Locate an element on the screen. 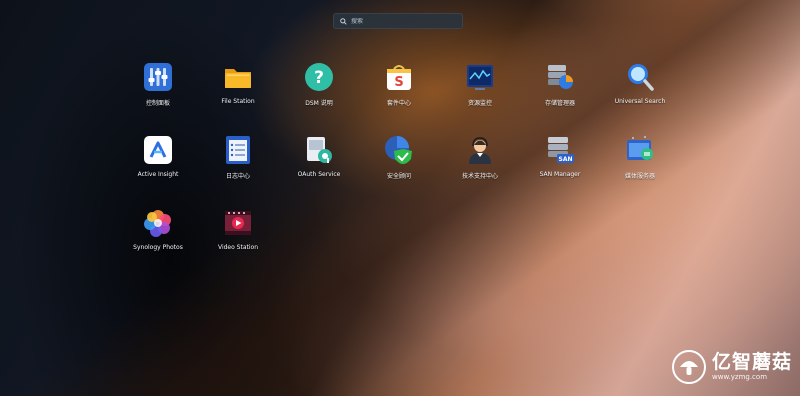  app-label: 控制面板 is located at coordinates (157, 103).